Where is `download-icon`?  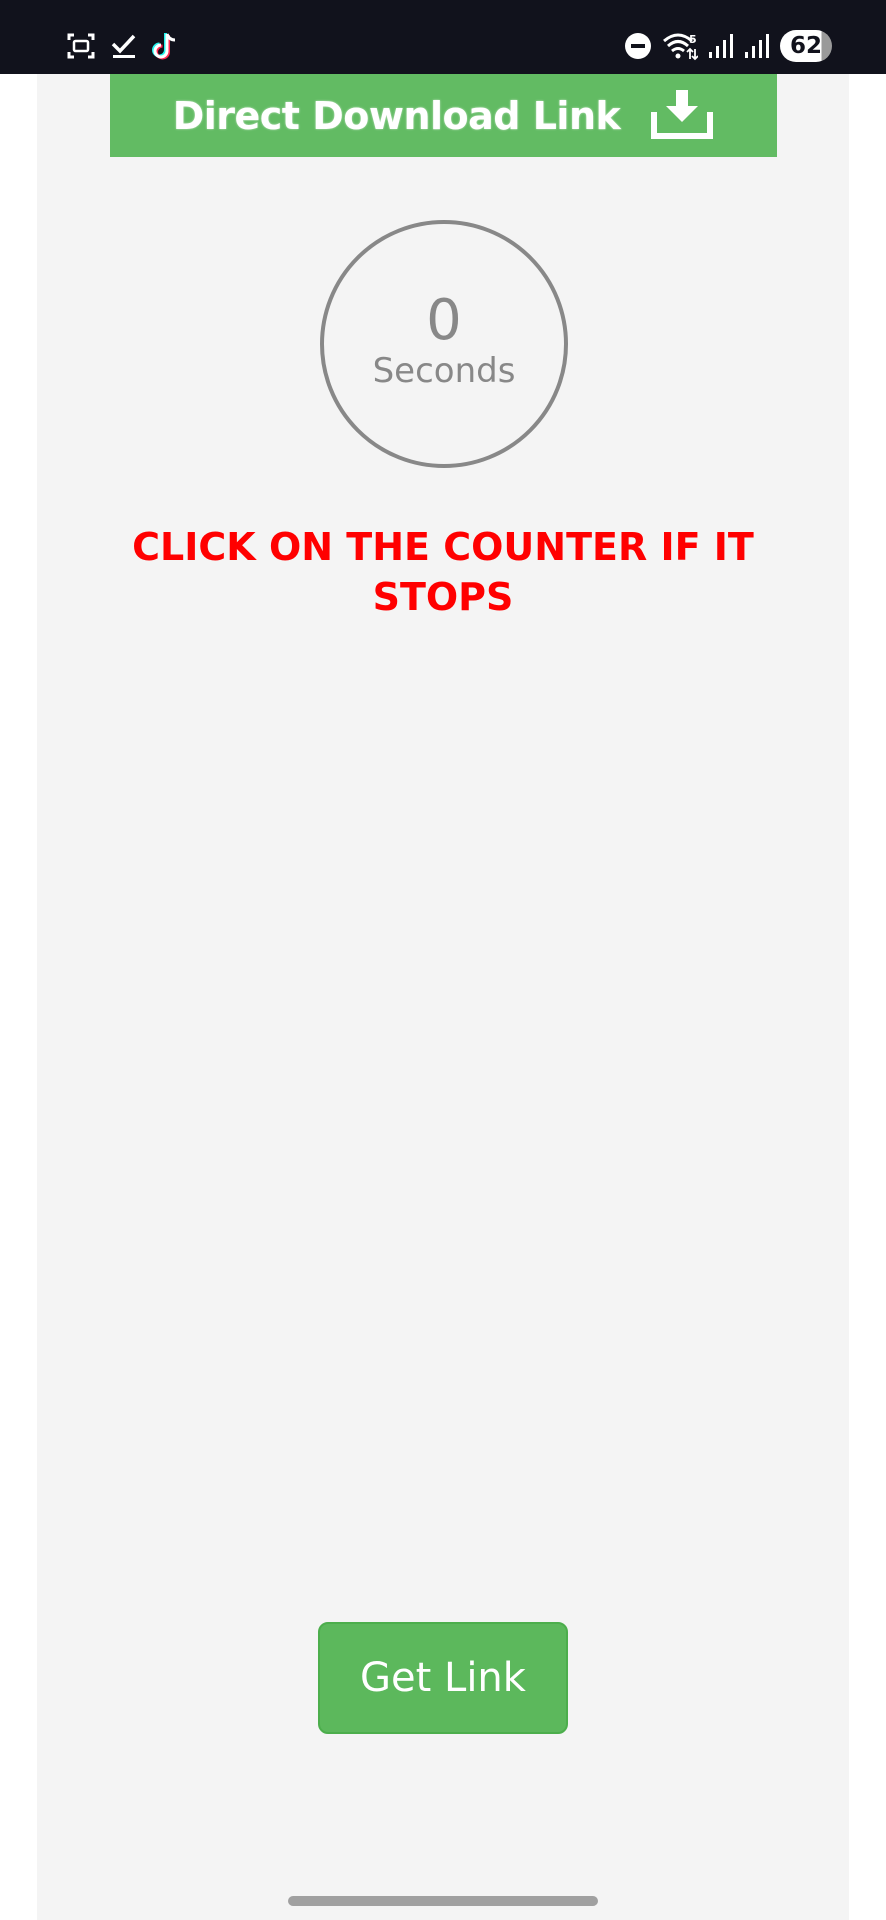 download-icon is located at coordinates (682, 116).